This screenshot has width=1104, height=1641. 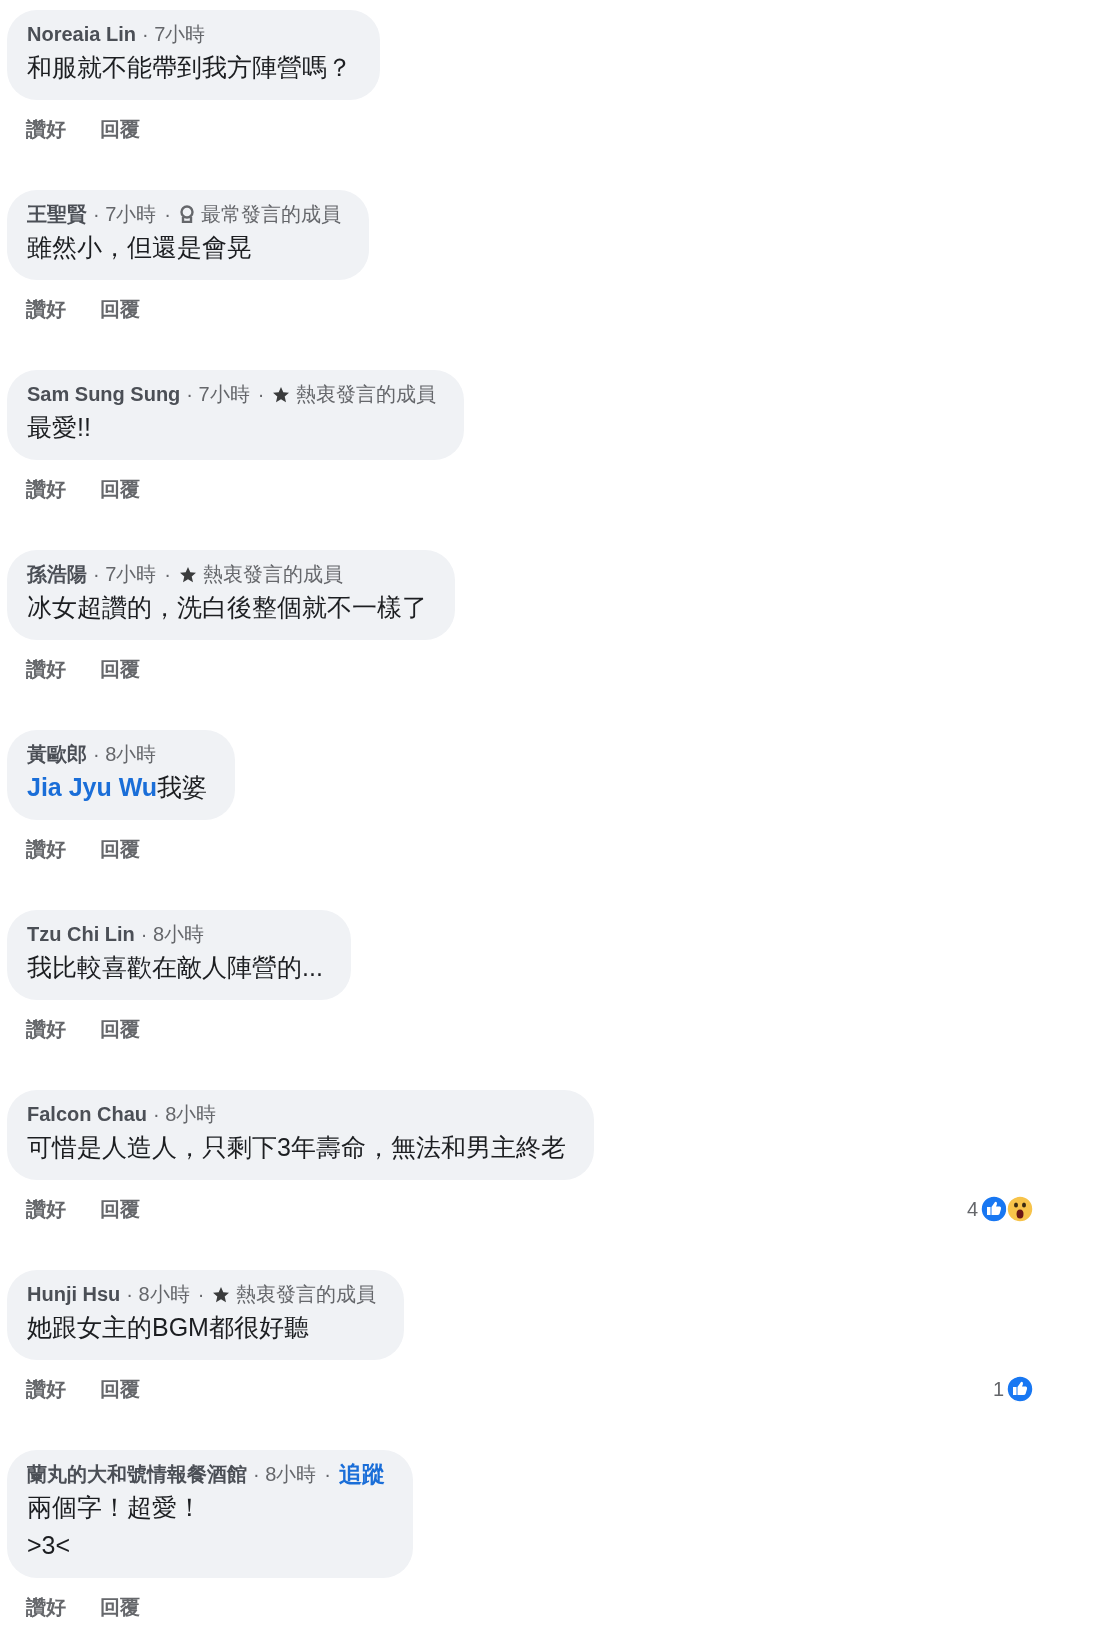 I want to click on reaction-count: 1, so click(x=998, y=1389).